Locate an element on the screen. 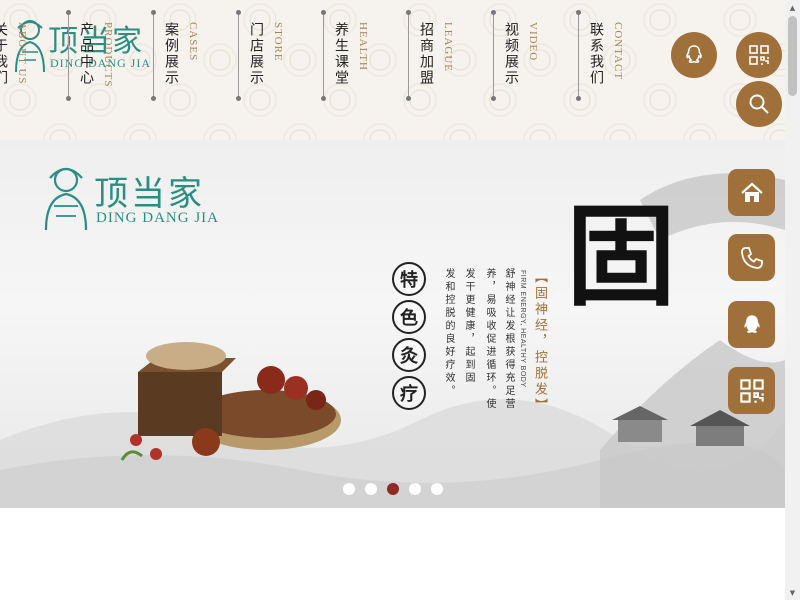 This screenshot has width=800, height=600. nav-item-health: 养生课堂 HEALTH is located at coordinates (362, 55).